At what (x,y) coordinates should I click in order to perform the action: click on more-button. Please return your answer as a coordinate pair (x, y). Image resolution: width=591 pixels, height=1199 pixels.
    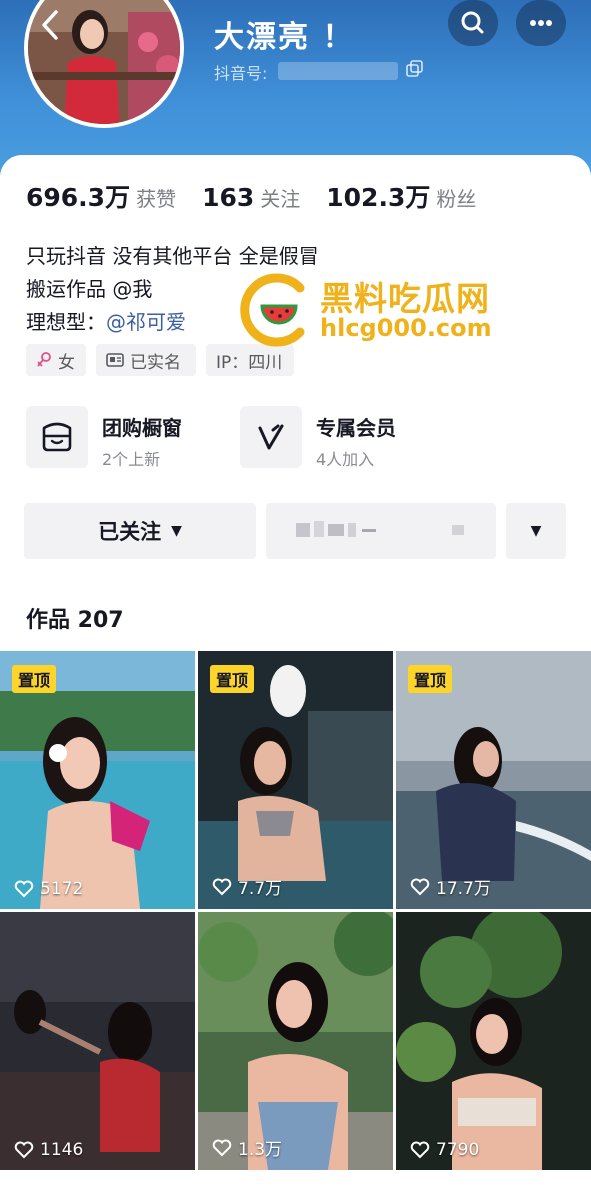
    Looking at the image, I should click on (541, 23).